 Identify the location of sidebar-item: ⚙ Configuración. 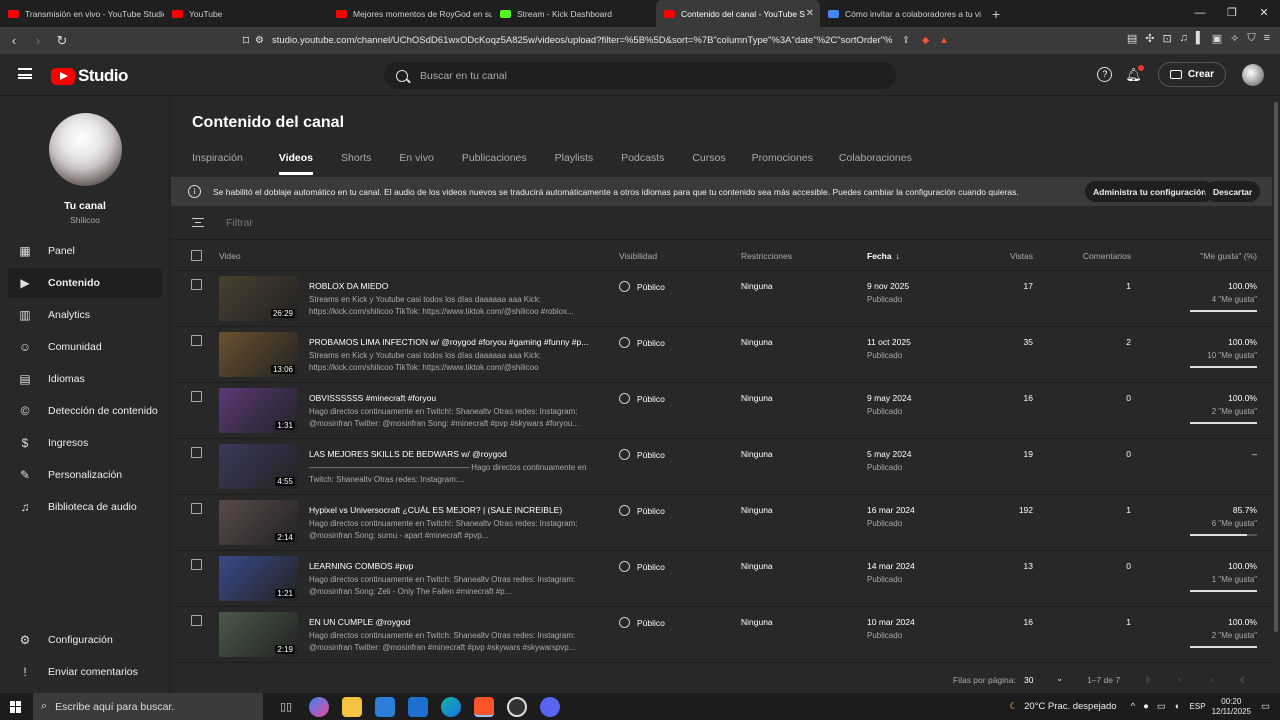
(85, 640).